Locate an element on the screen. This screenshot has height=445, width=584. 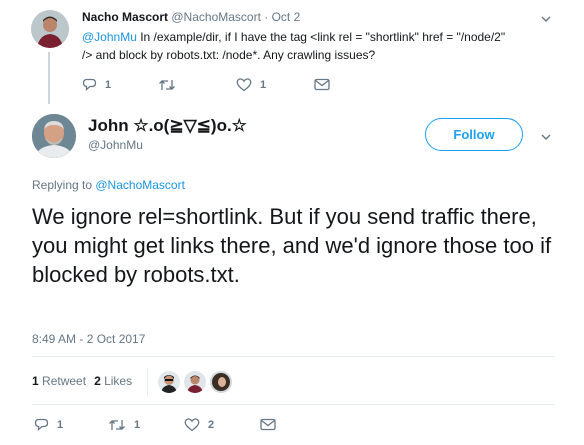
conversation-thread-line is located at coordinates (49, 78).